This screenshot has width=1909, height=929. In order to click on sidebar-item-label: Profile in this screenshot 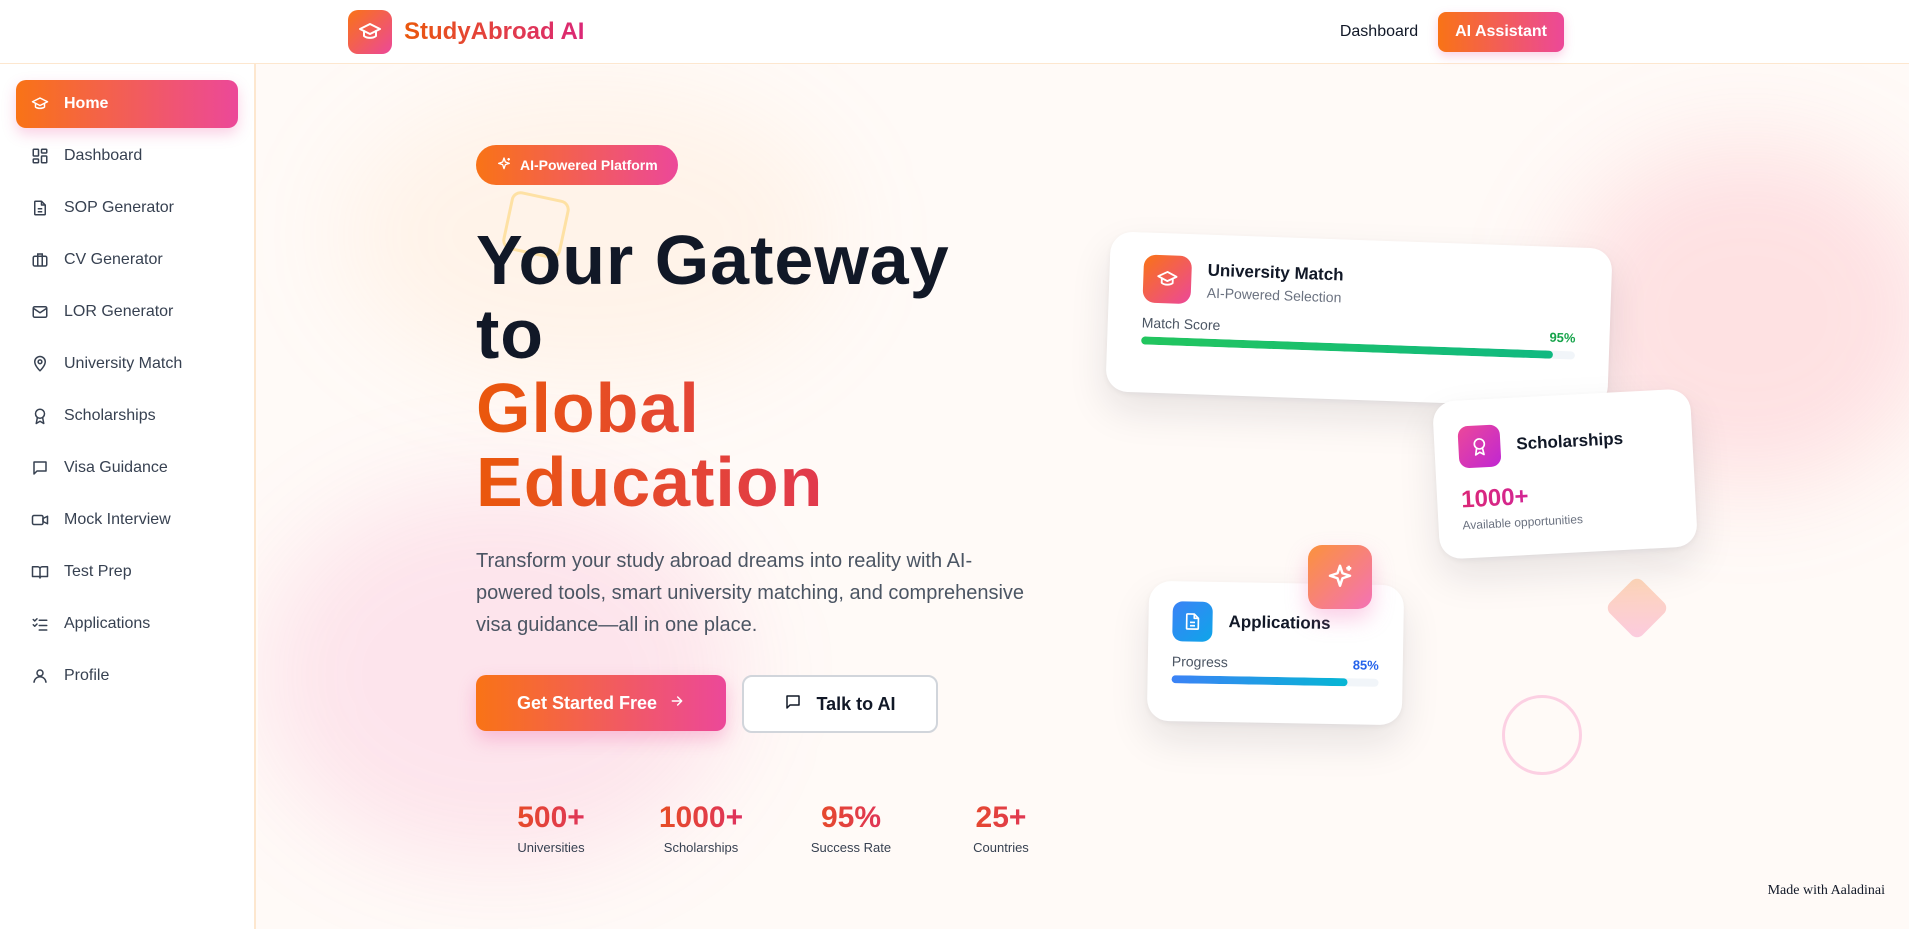, I will do `click(87, 675)`.